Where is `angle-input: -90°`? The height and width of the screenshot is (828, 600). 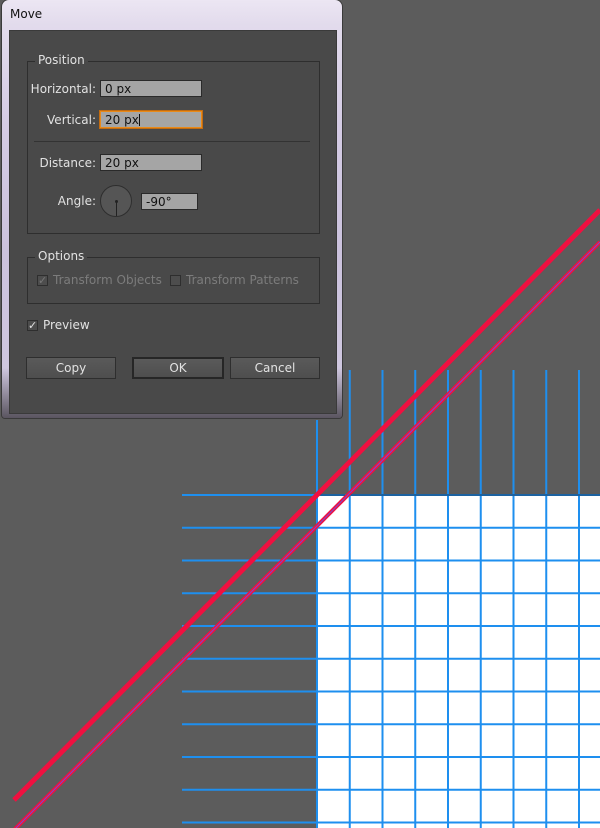
angle-input: -90° is located at coordinates (169, 201).